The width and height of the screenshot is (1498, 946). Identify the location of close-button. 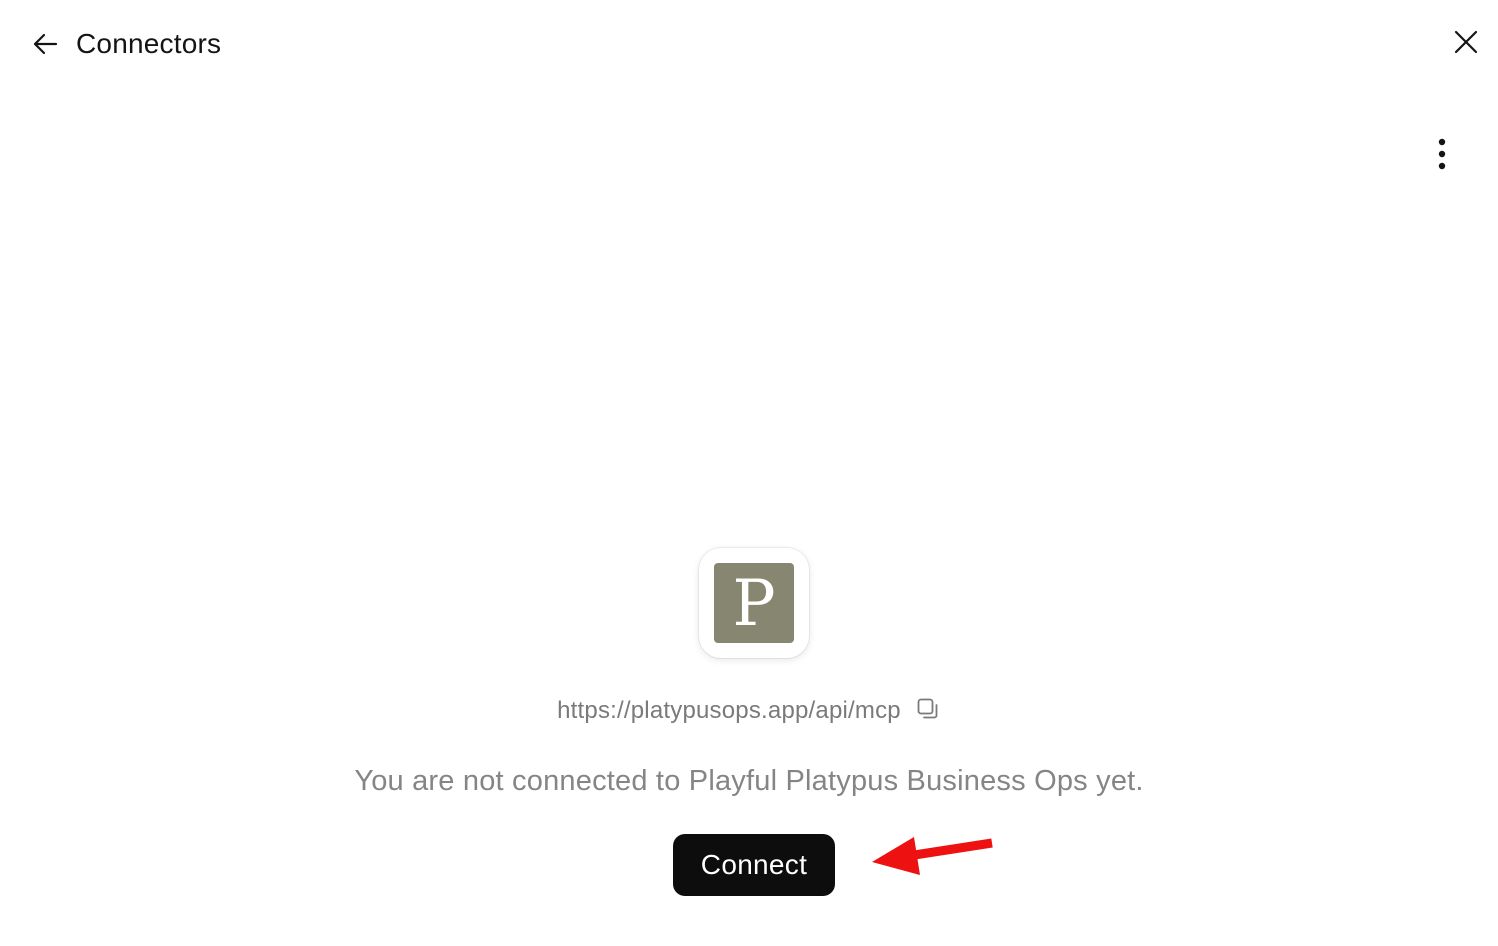
(1466, 44).